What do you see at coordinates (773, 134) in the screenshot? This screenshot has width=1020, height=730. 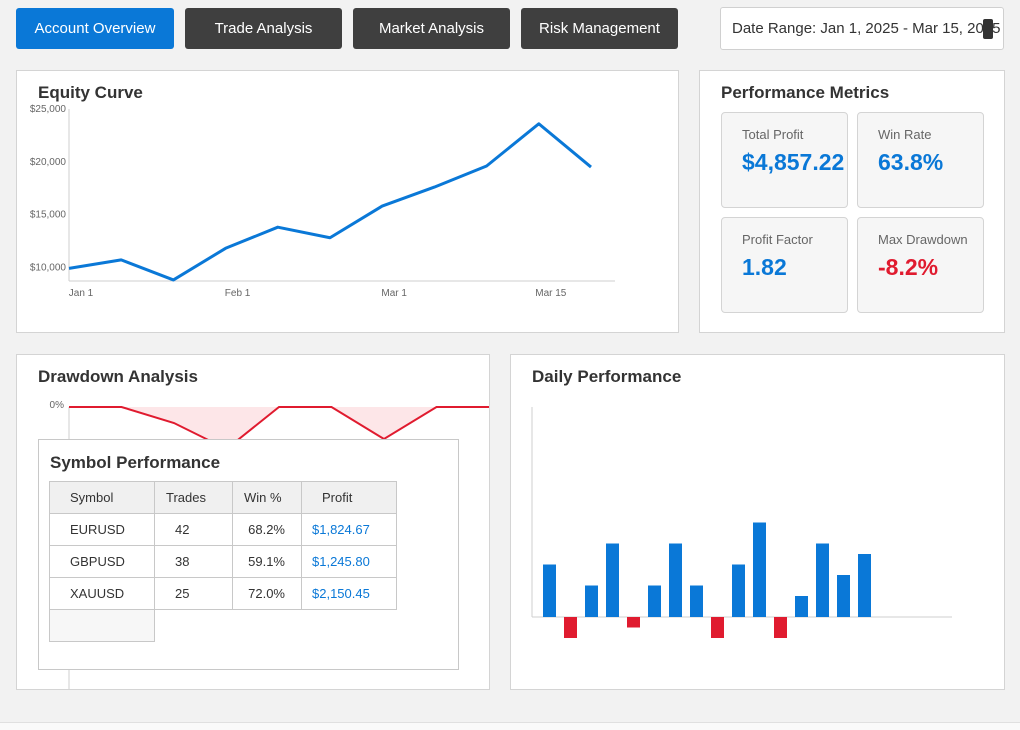 I see `metric-label: Total Profit` at bounding box center [773, 134].